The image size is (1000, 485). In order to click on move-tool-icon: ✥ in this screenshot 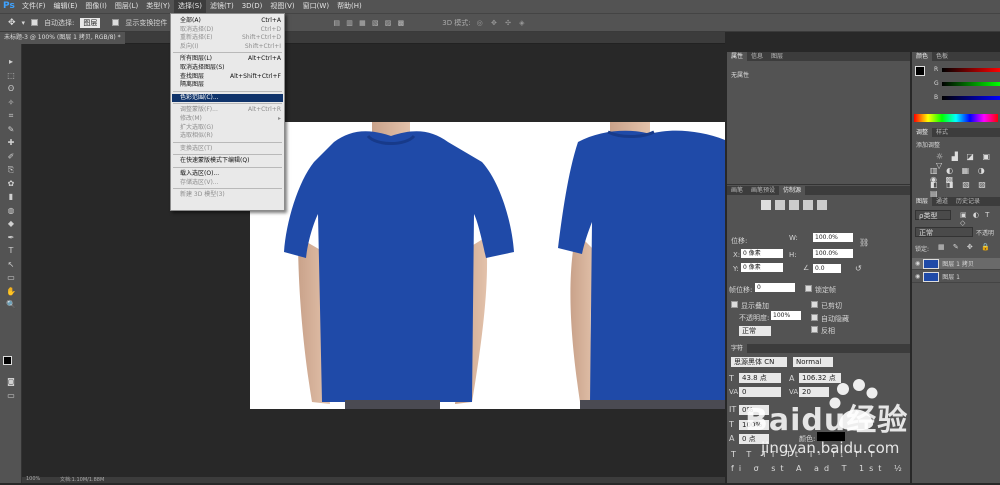, I will do `click(12, 23)`.